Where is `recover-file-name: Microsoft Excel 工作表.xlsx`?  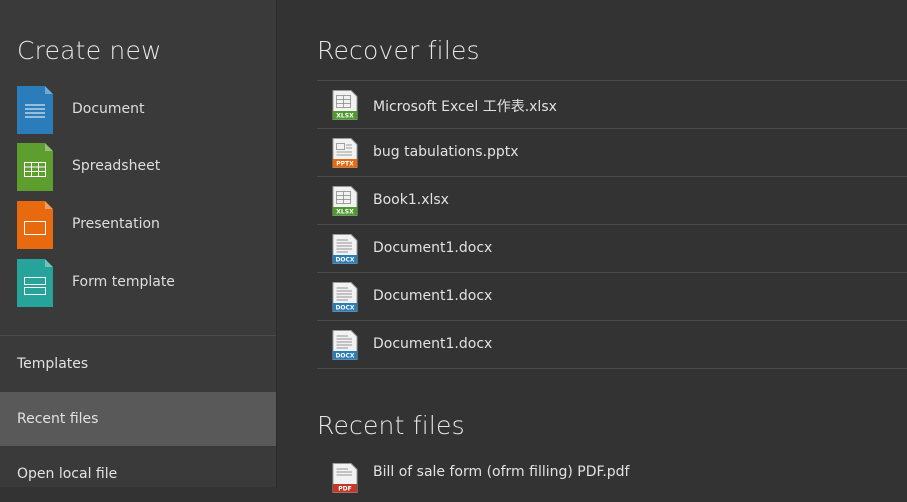 recover-file-name: Microsoft Excel 工作表.xlsx is located at coordinates (465, 107).